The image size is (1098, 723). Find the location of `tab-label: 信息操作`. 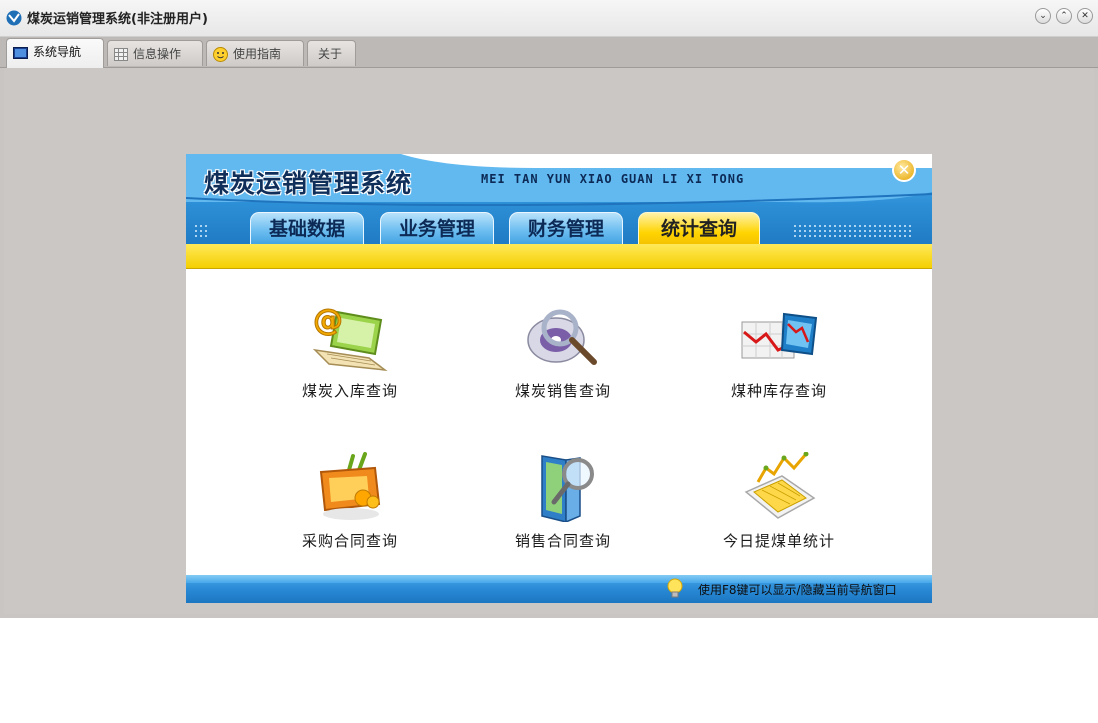

tab-label: 信息操作 is located at coordinates (157, 54).